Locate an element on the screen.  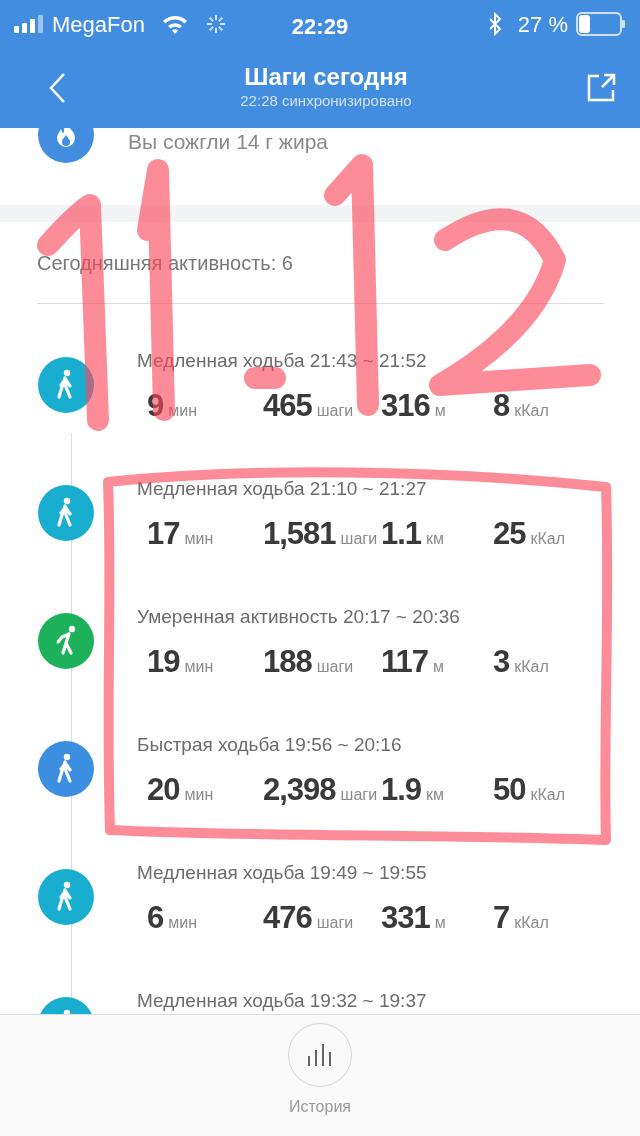
status-time: 22:29 is located at coordinates (320, 27).